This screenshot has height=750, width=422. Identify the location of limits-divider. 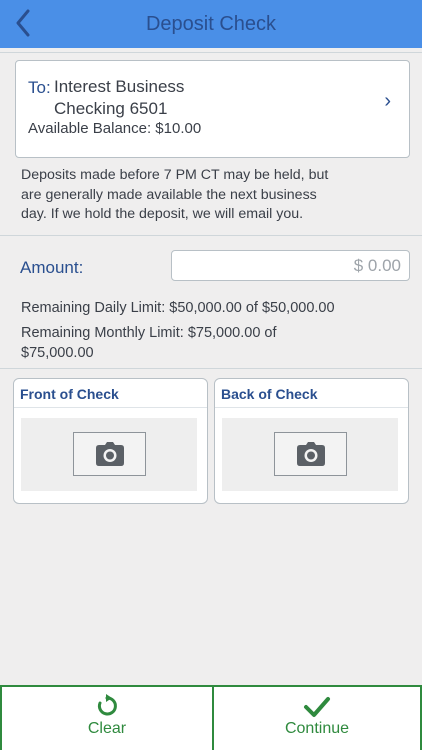
(211, 368).